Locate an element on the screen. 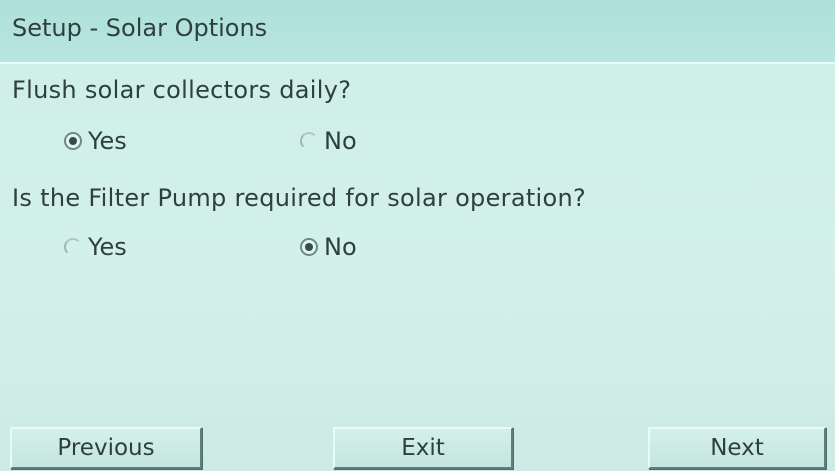 The image size is (835, 471). exit-button: Exit is located at coordinates (423, 448).